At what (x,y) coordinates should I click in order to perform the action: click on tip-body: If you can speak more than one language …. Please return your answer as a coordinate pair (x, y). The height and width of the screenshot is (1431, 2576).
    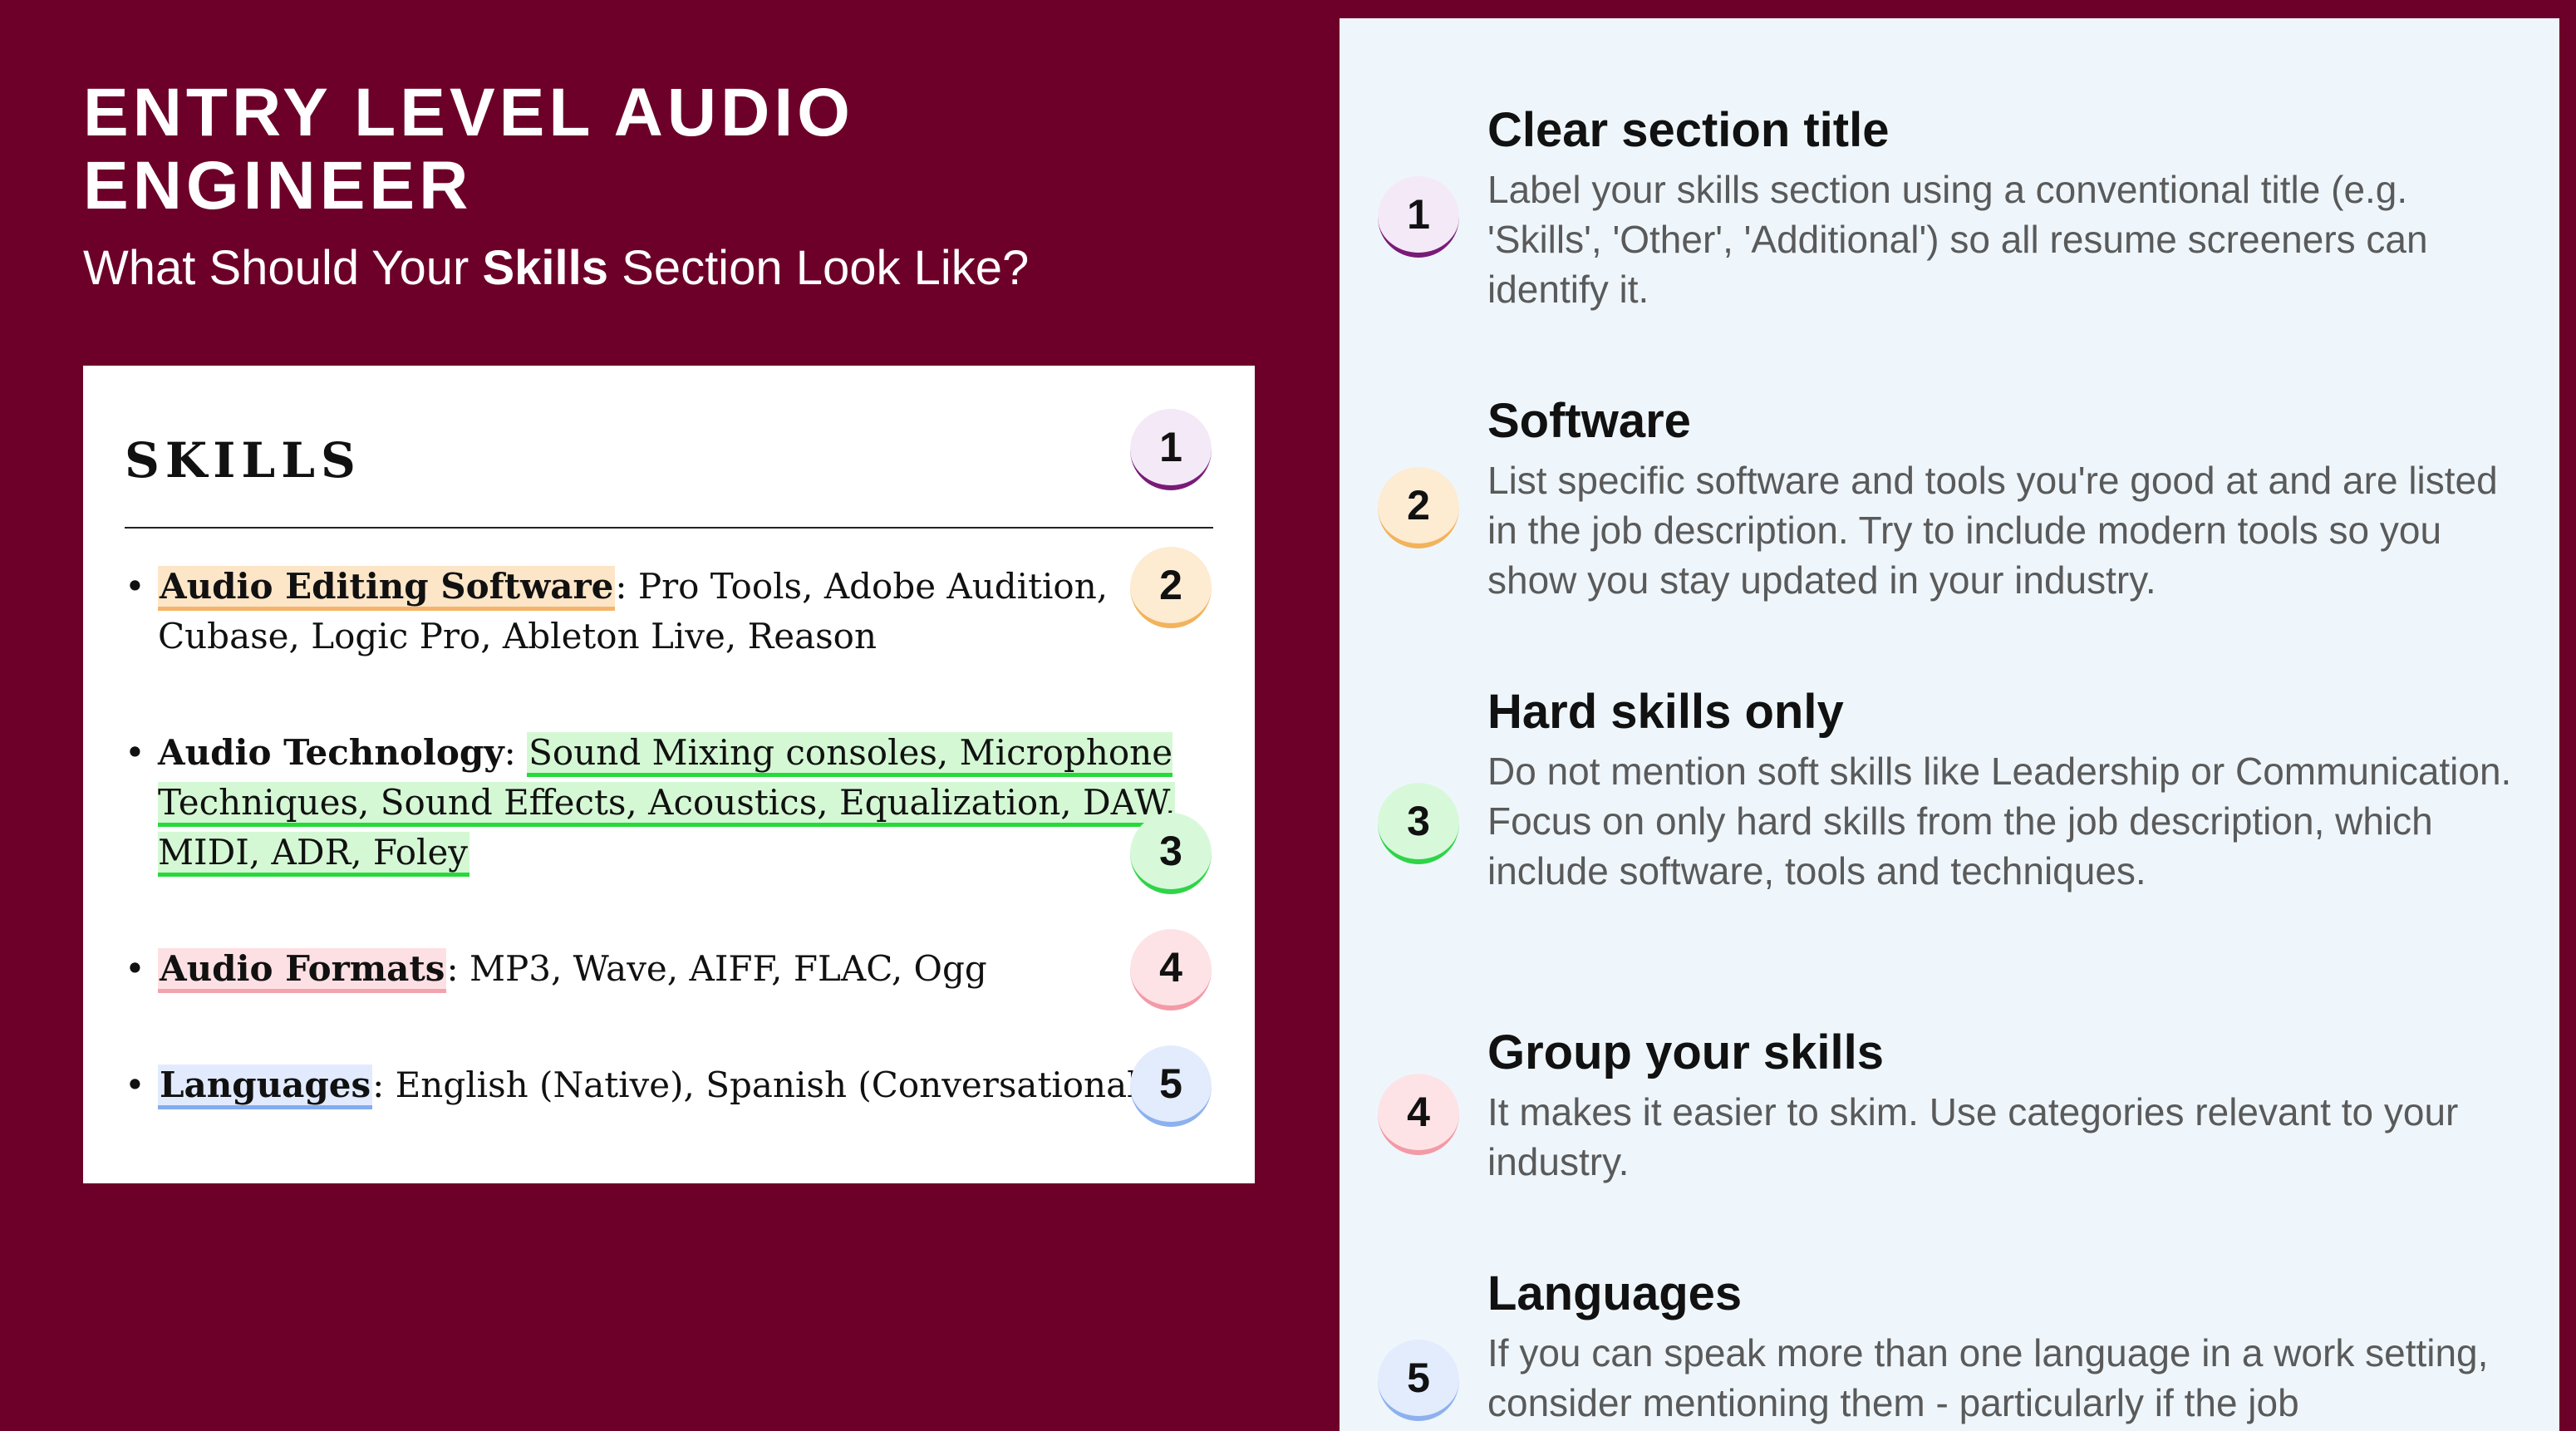
    Looking at the image, I should click on (1988, 1377).